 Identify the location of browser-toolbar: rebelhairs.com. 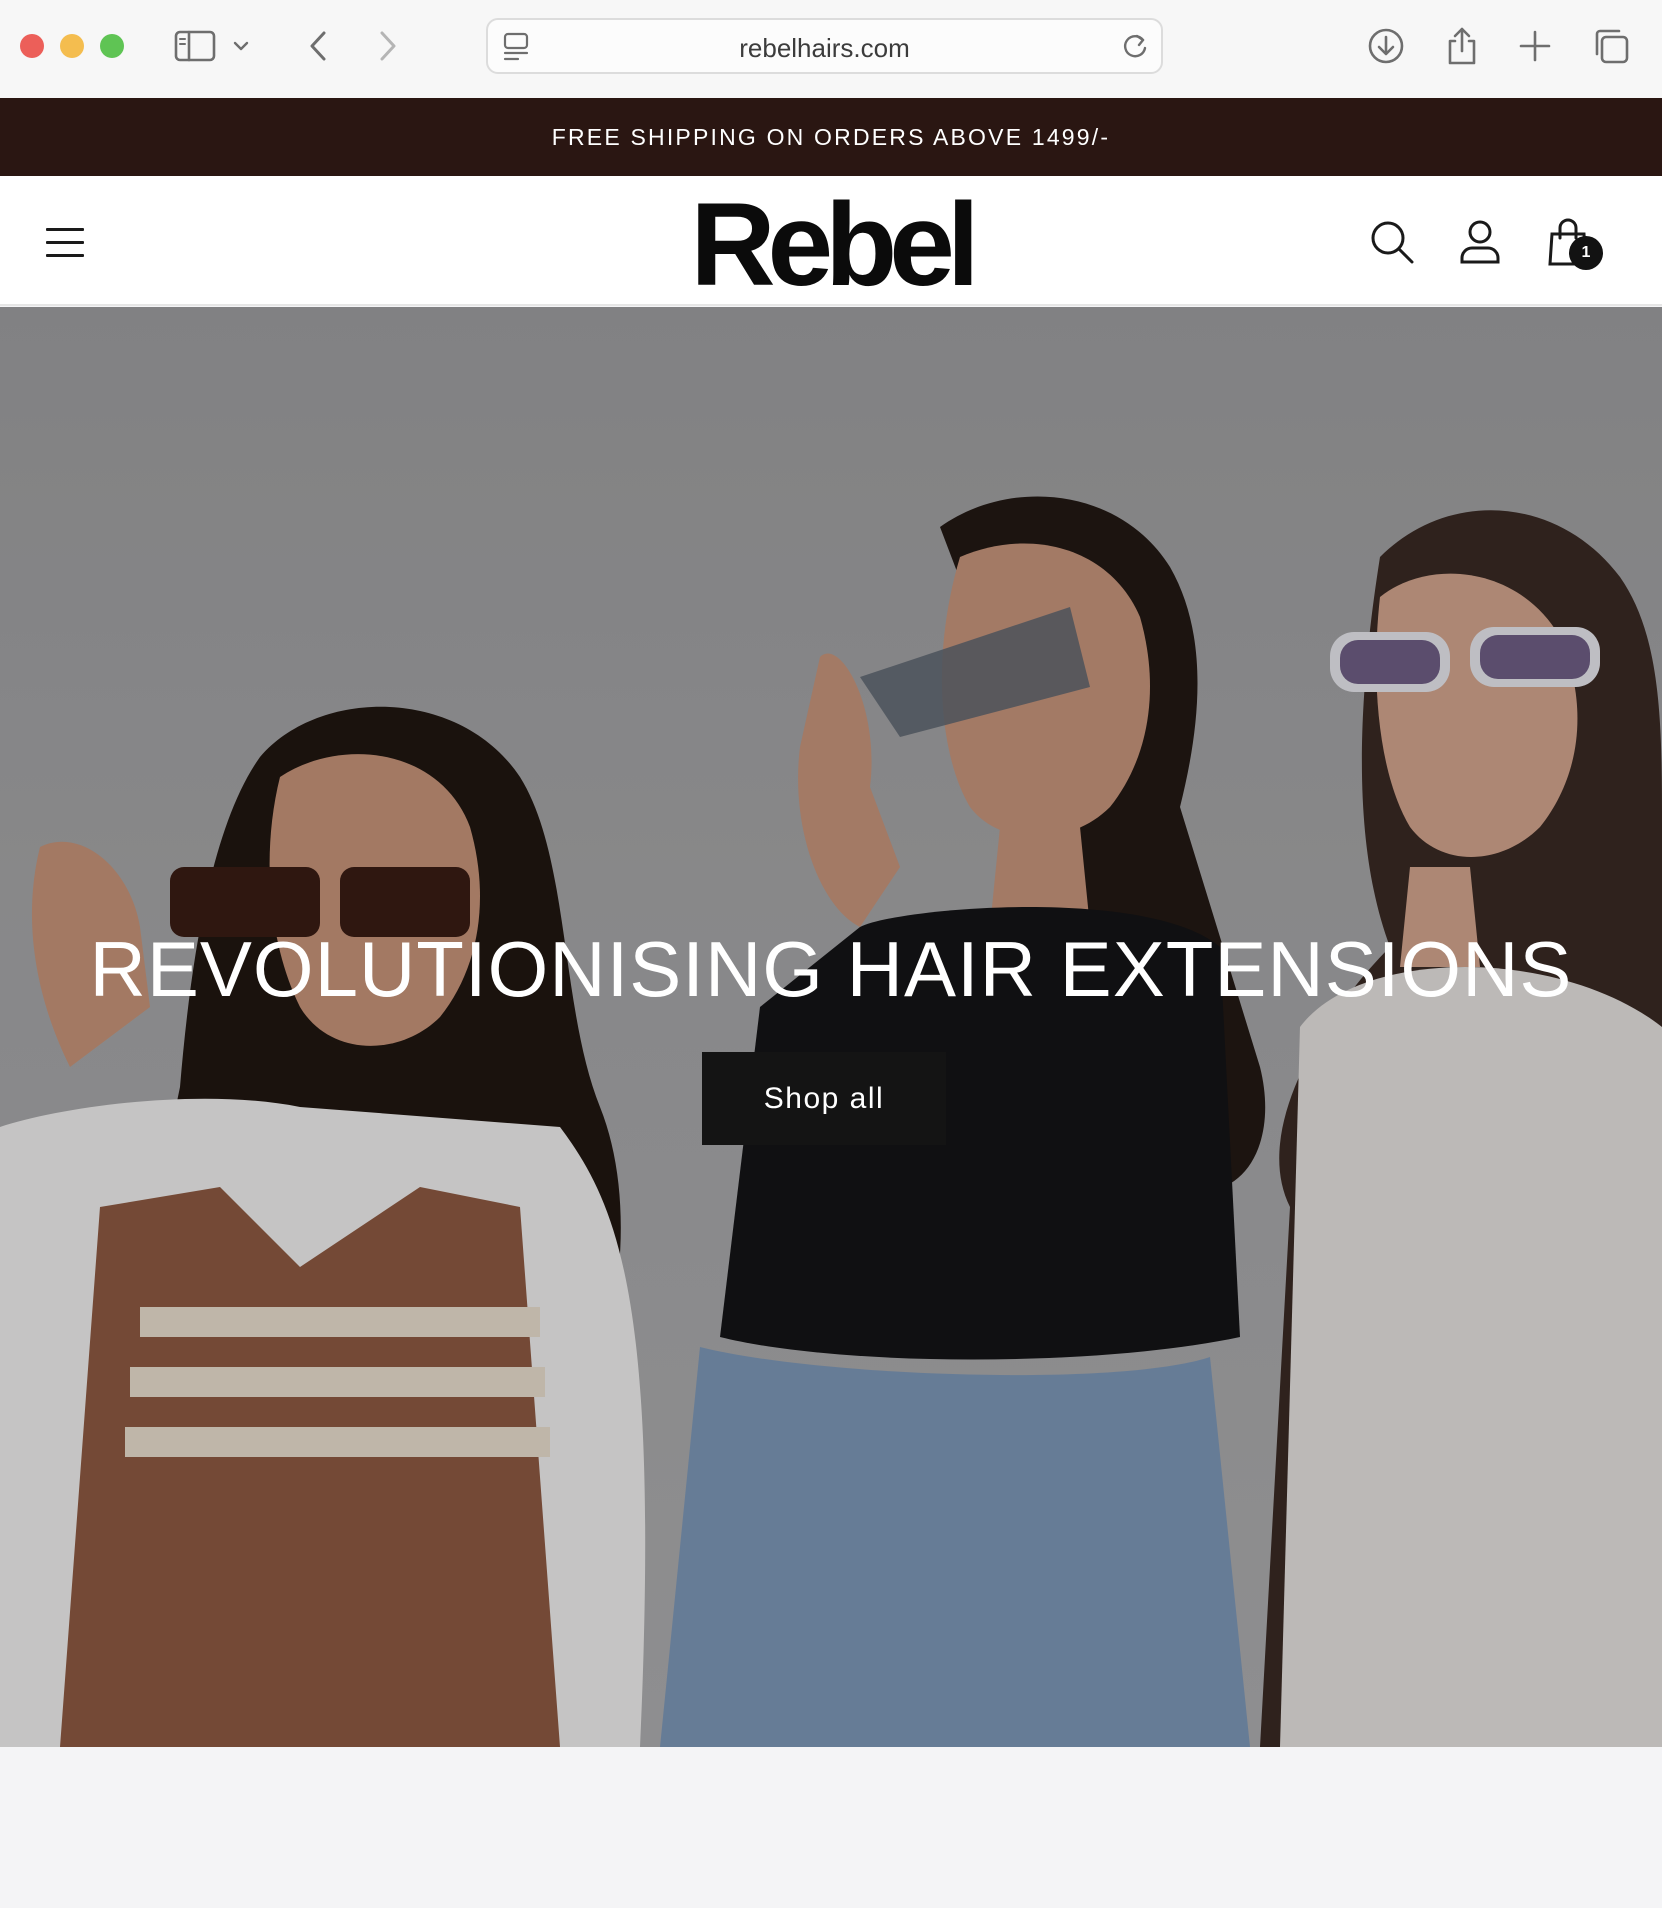
(831, 49).